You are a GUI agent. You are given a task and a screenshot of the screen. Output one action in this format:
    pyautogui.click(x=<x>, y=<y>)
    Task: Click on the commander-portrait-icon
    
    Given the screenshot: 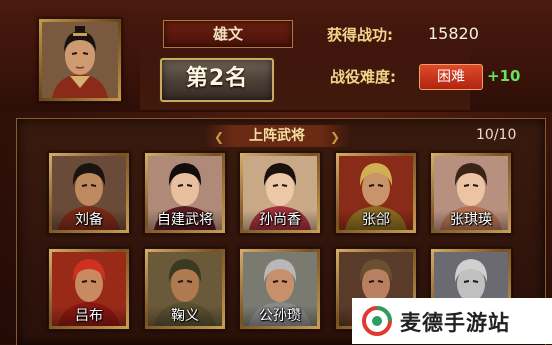 What is the action you would take?
    pyautogui.click(x=80, y=60)
    